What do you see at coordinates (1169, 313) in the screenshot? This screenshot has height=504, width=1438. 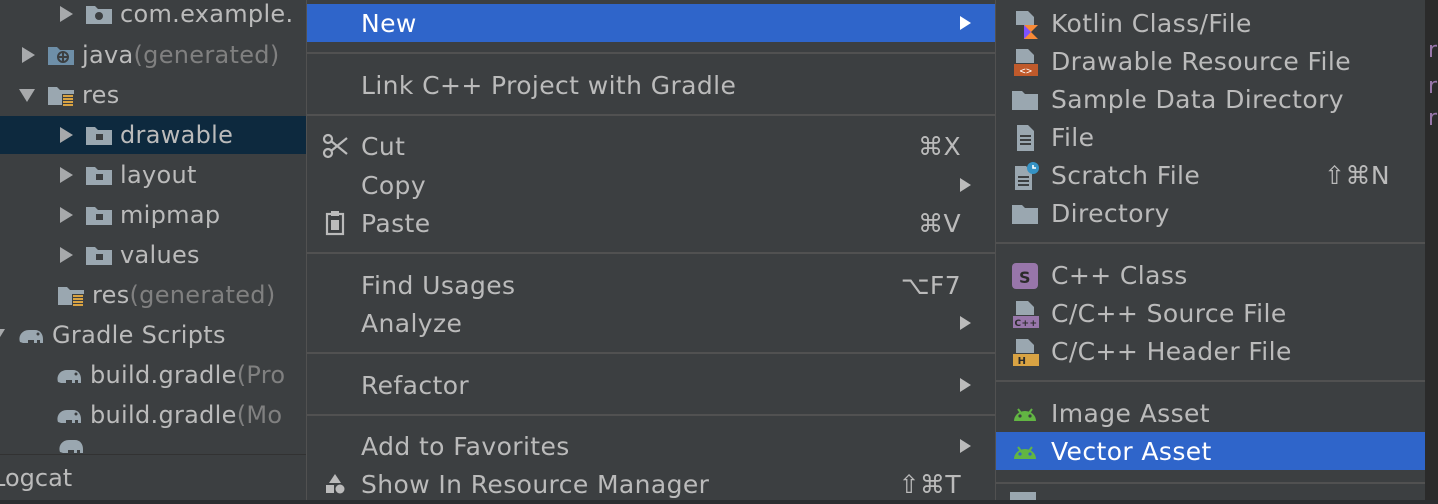 I see `submenu-item-label: C/C++ Source File` at bounding box center [1169, 313].